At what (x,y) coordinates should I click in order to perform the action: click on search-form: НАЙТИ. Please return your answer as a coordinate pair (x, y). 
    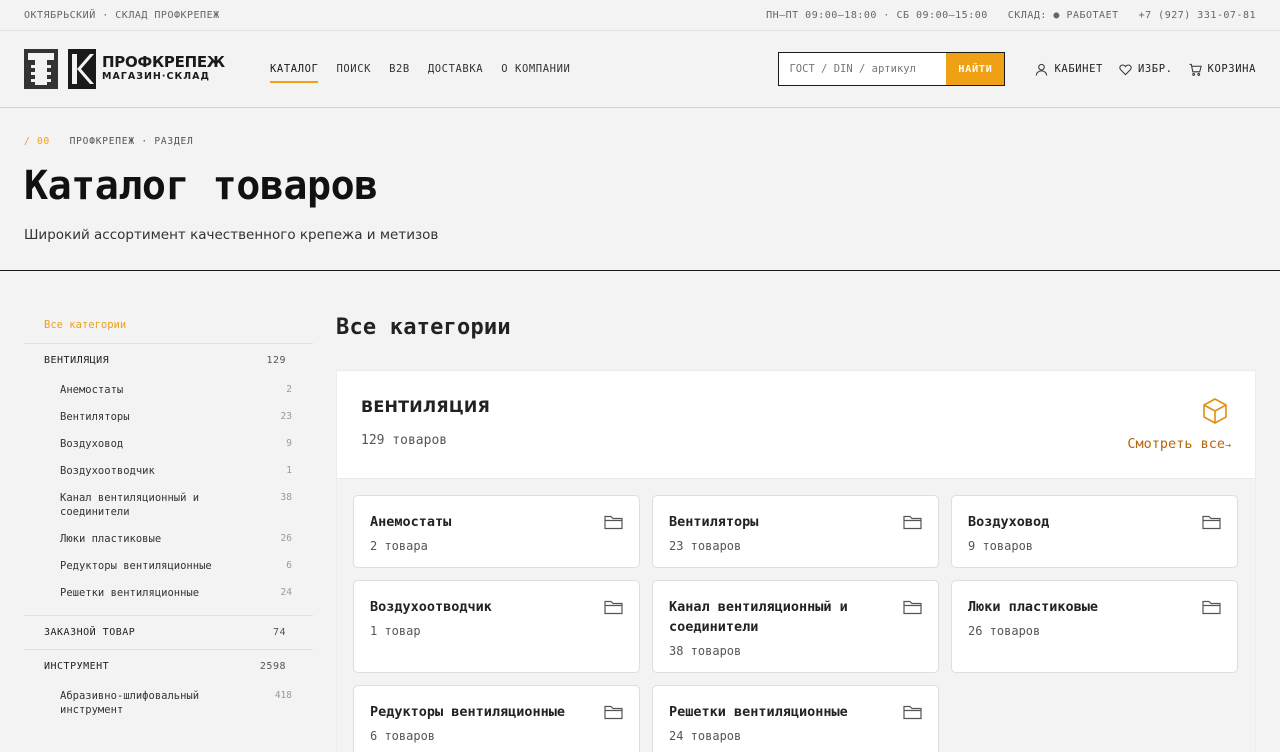
    Looking at the image, I should click on (892, 69).